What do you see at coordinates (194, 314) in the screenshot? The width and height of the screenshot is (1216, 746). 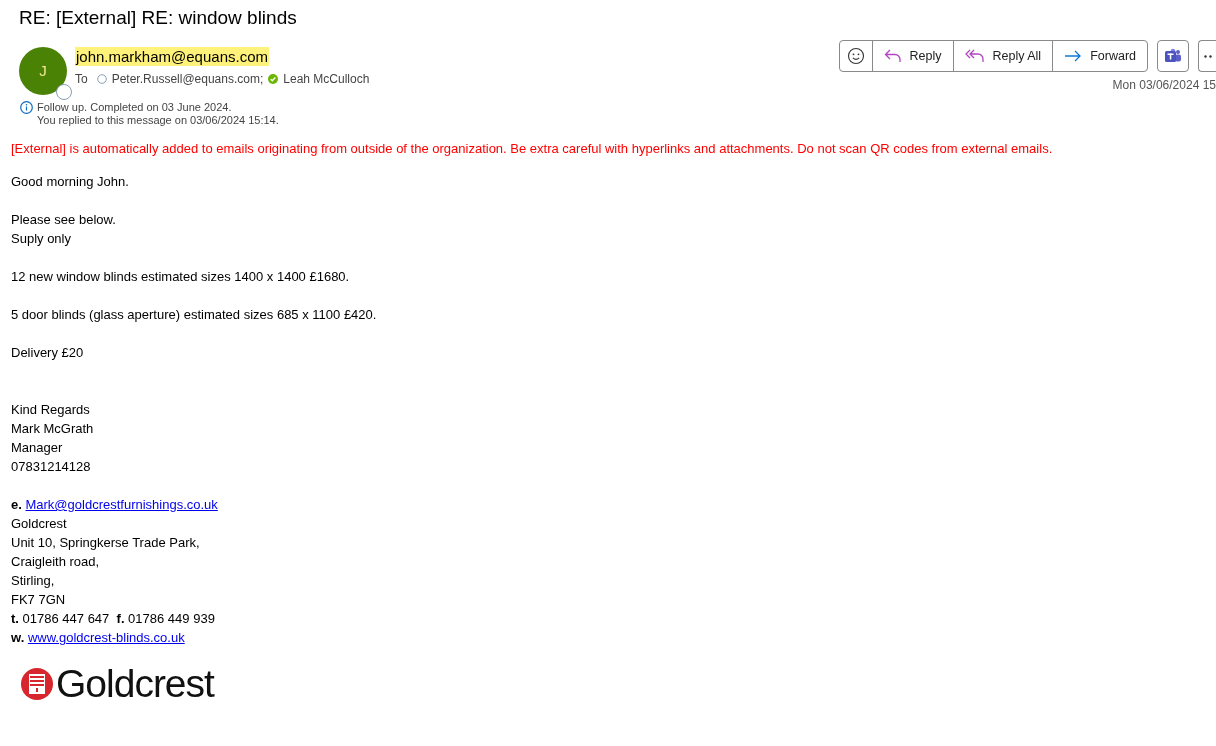 I see `body-text: 5 door blinds (glass aperture) estimated sizes 685 x 1100 £420.` at bounding box center [194, 314].